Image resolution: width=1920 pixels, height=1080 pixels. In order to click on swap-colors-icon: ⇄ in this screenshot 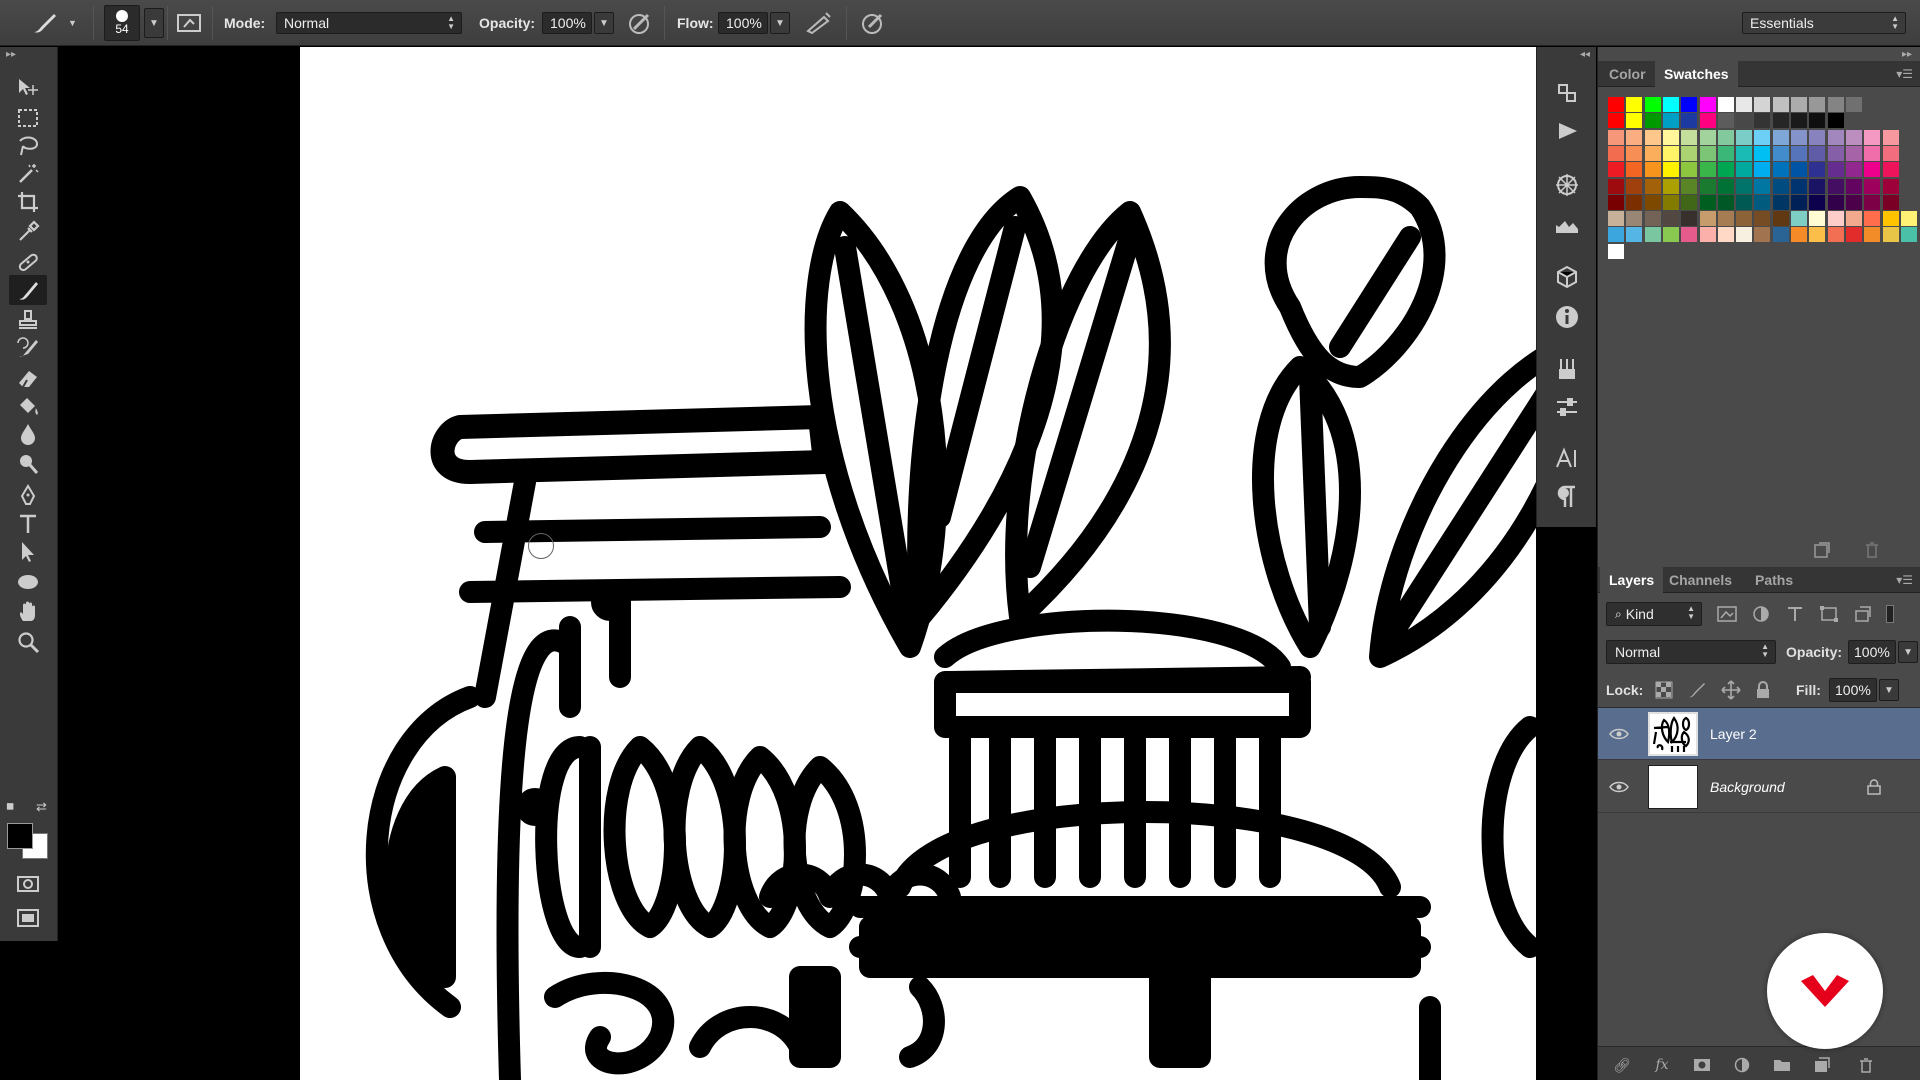, I will do `click(41, 807)`.